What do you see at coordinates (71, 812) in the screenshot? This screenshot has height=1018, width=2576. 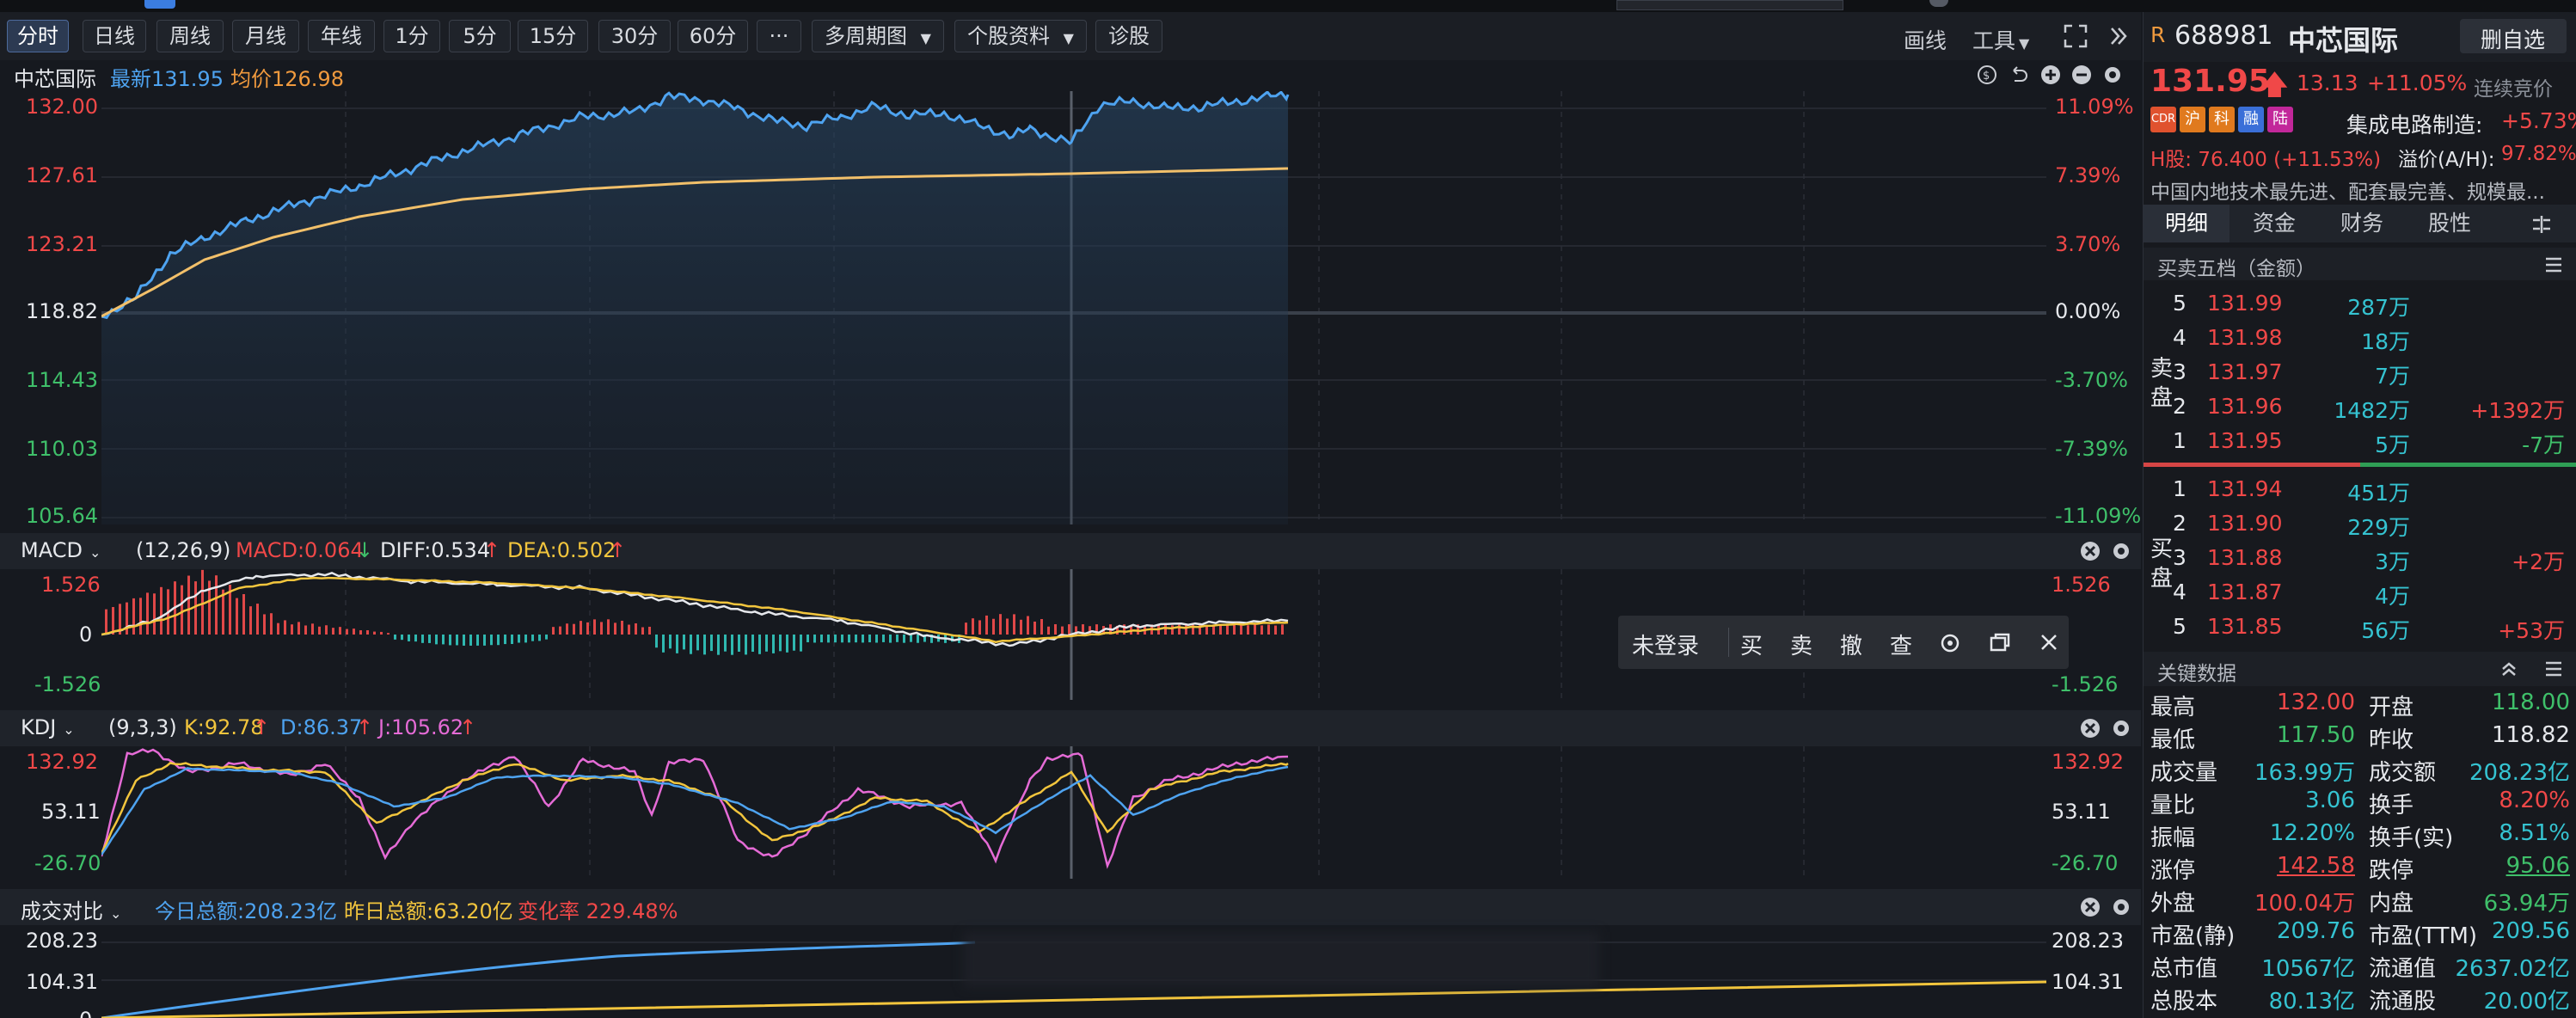 I see `kdj-tick: 53.11` at bounding box center [71, 812].